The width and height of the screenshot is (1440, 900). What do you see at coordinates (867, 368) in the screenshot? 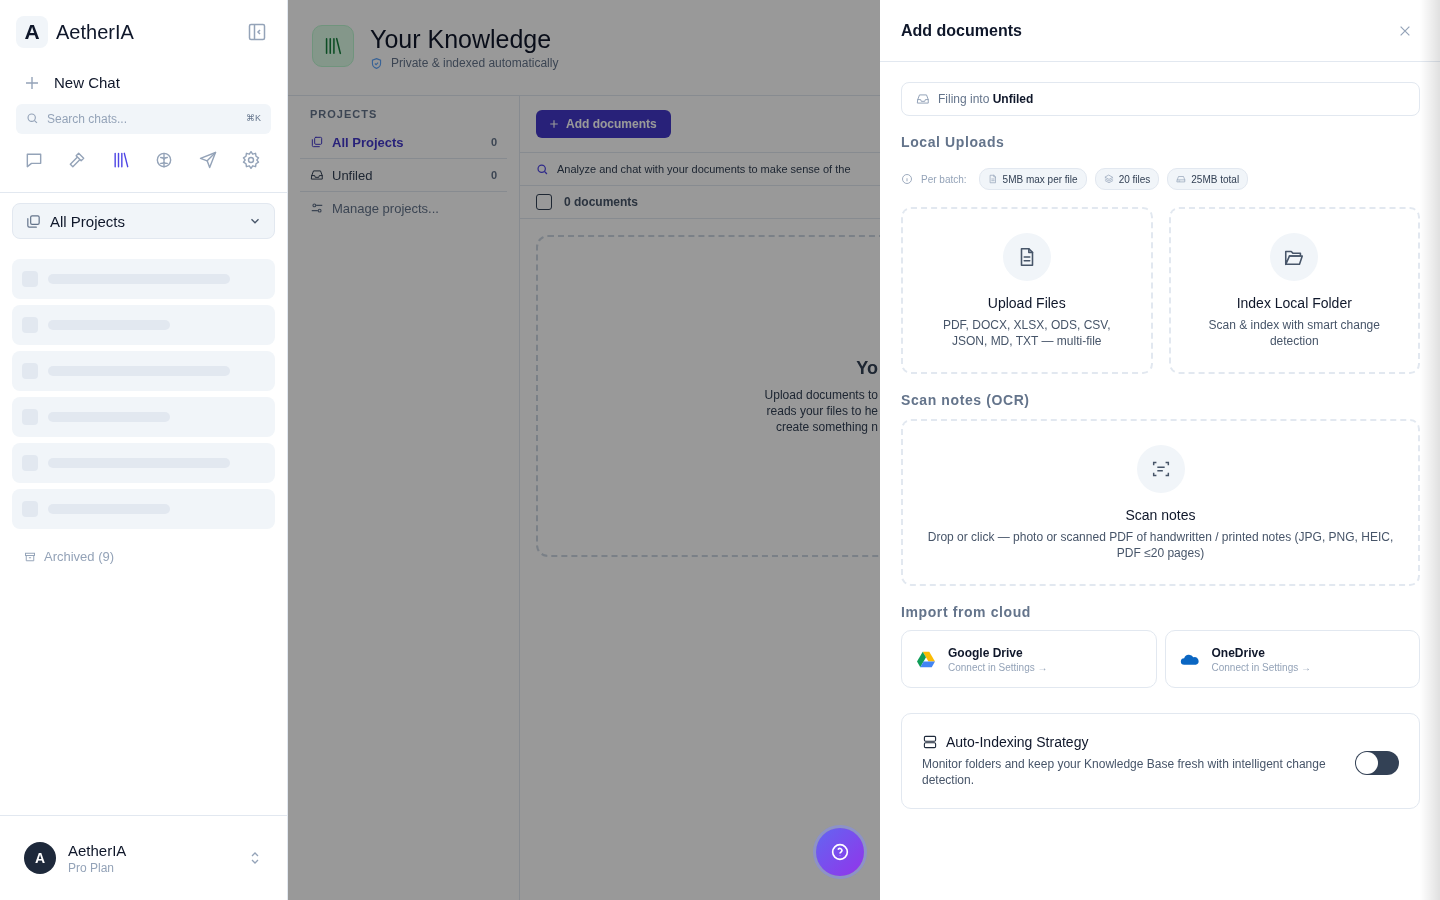
I see `empty-state-title: Yo` at bounding box center [867, 368].